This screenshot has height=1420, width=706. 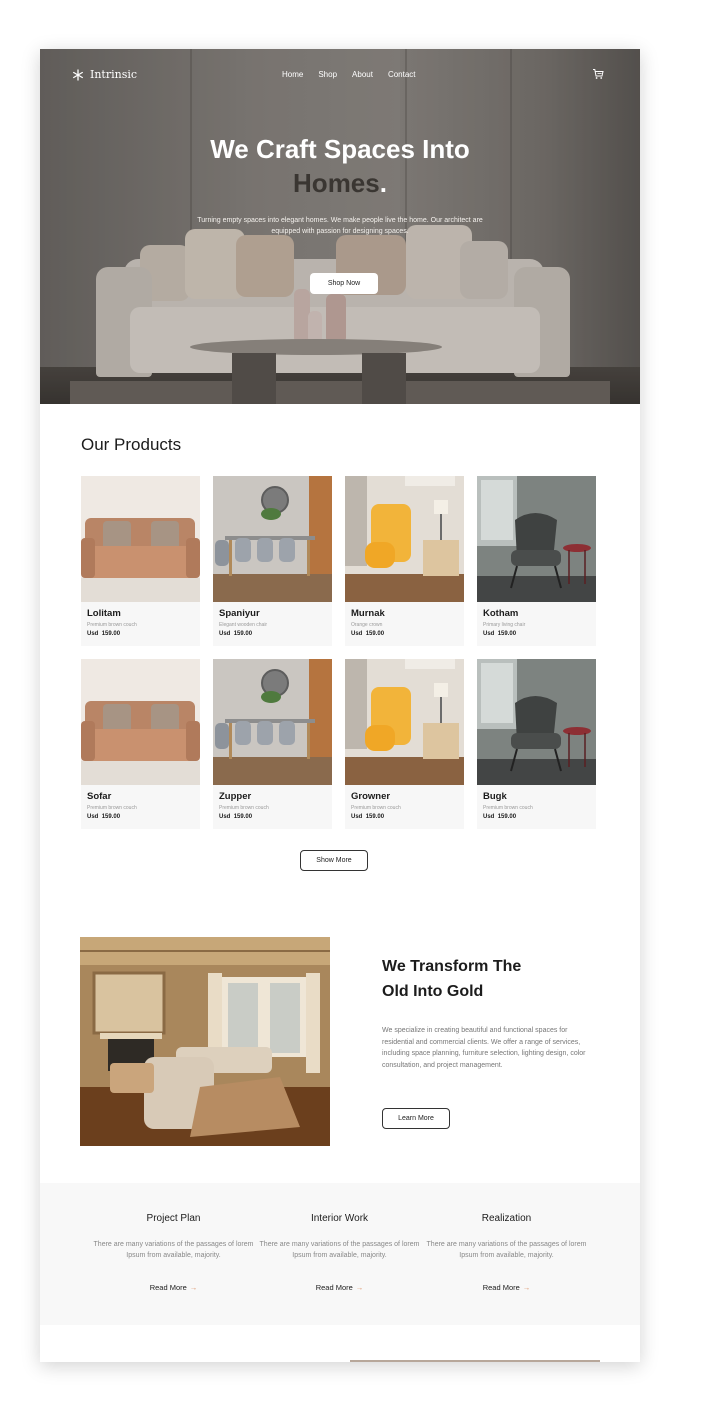 I want to click on nav-links: Home Shop About Contact, so click(x=356, y=74).